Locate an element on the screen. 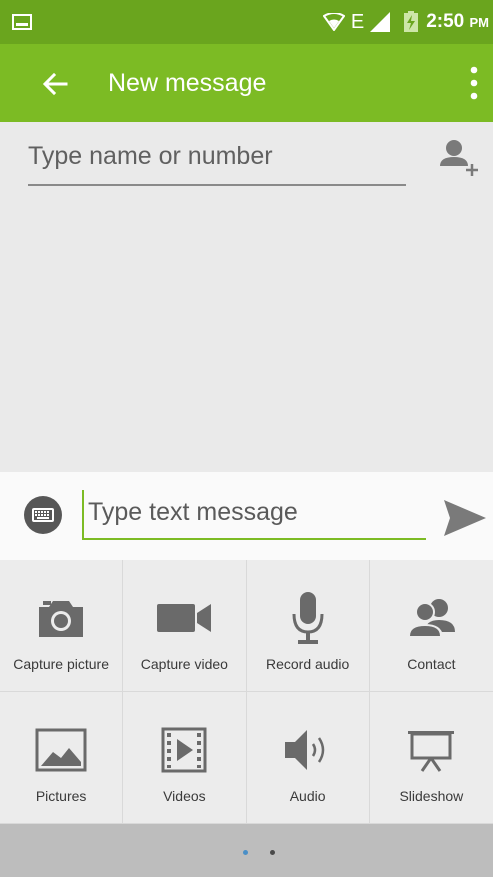 The image size is (493, 877). attach-contact: Contact is located at coordinates (431, 626).